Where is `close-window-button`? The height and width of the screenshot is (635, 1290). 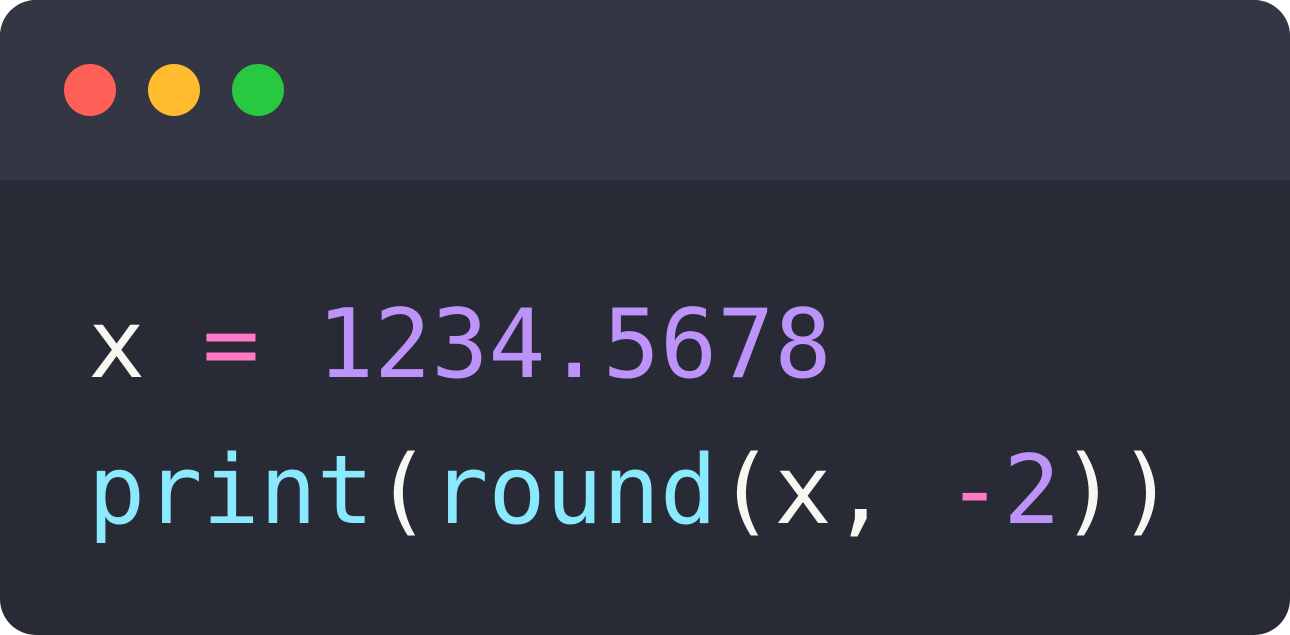
close-window-button is located at coordinates (90, 90).